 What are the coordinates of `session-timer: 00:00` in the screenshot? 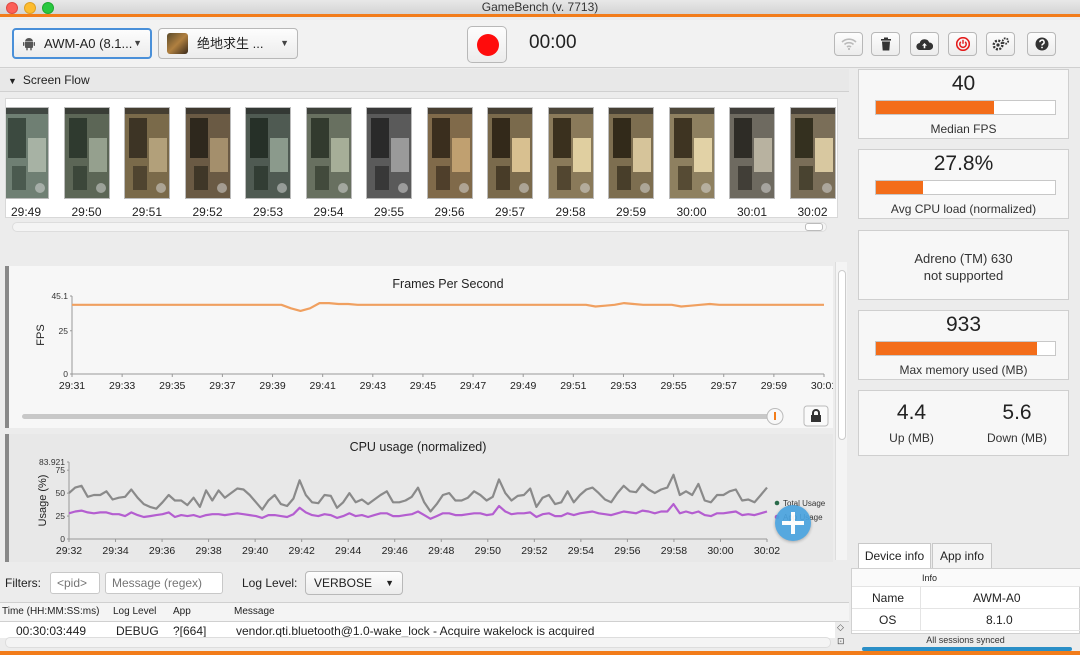 It's located at (553, 42).